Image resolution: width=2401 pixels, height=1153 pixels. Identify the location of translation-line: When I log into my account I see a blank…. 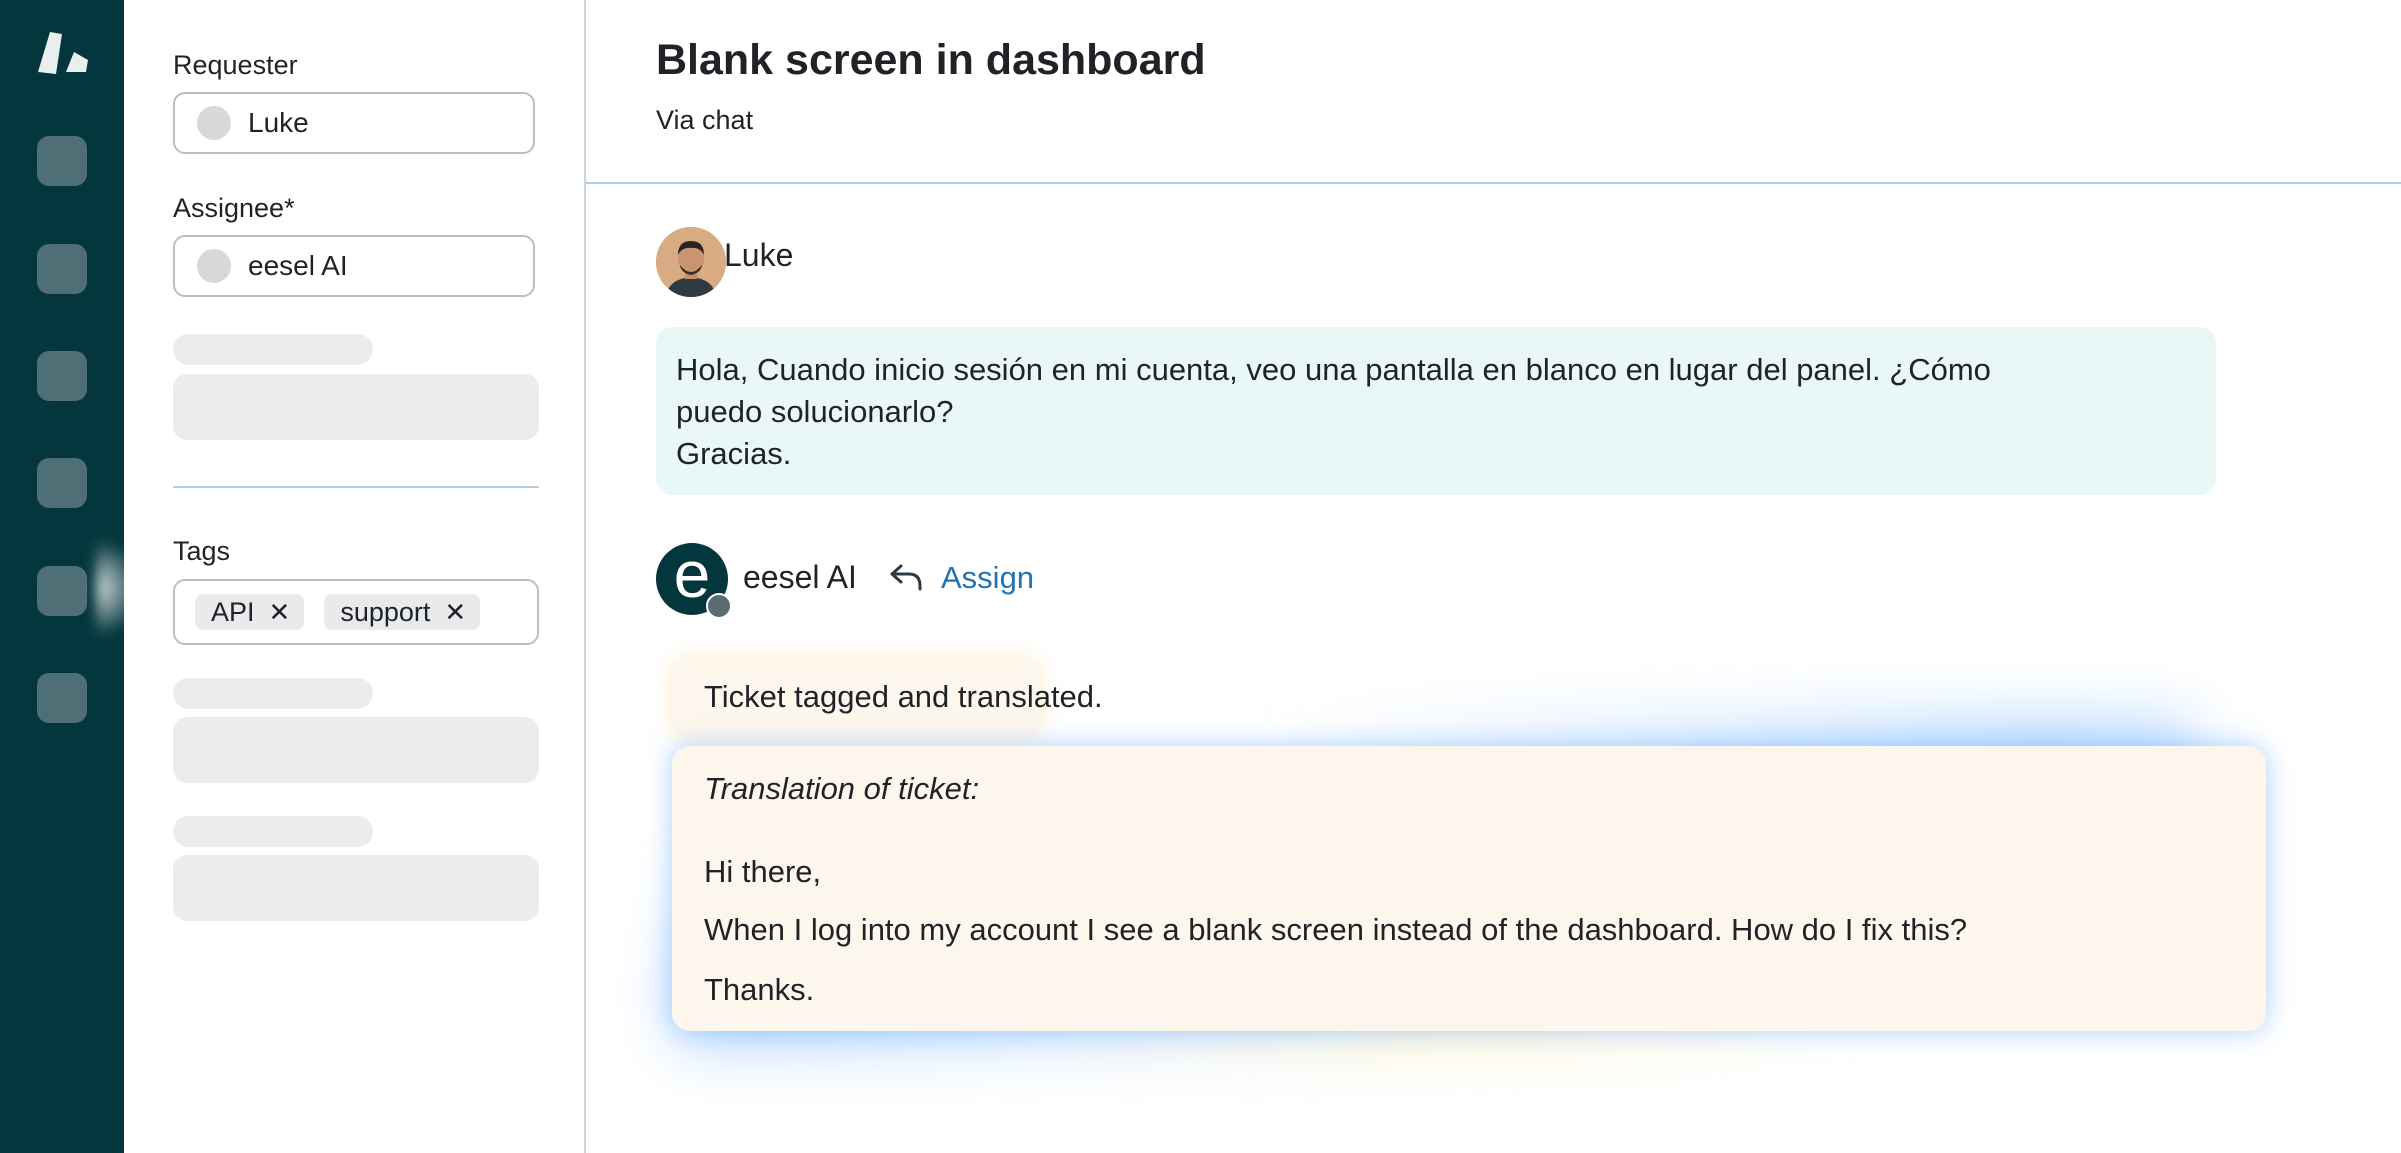
(1336, 929).